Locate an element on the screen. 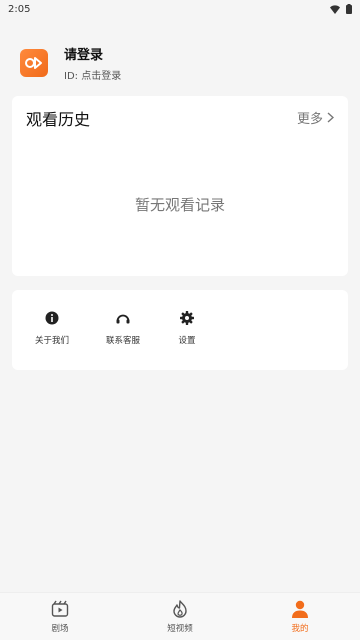  settings-label: 设置 is located at coordinates (187, 341).